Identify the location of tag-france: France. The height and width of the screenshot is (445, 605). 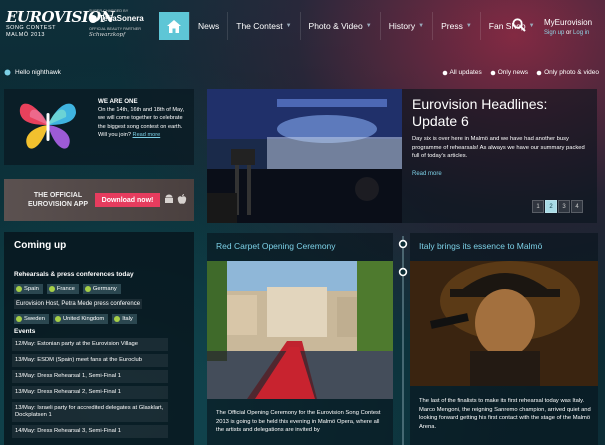
(62, 289).